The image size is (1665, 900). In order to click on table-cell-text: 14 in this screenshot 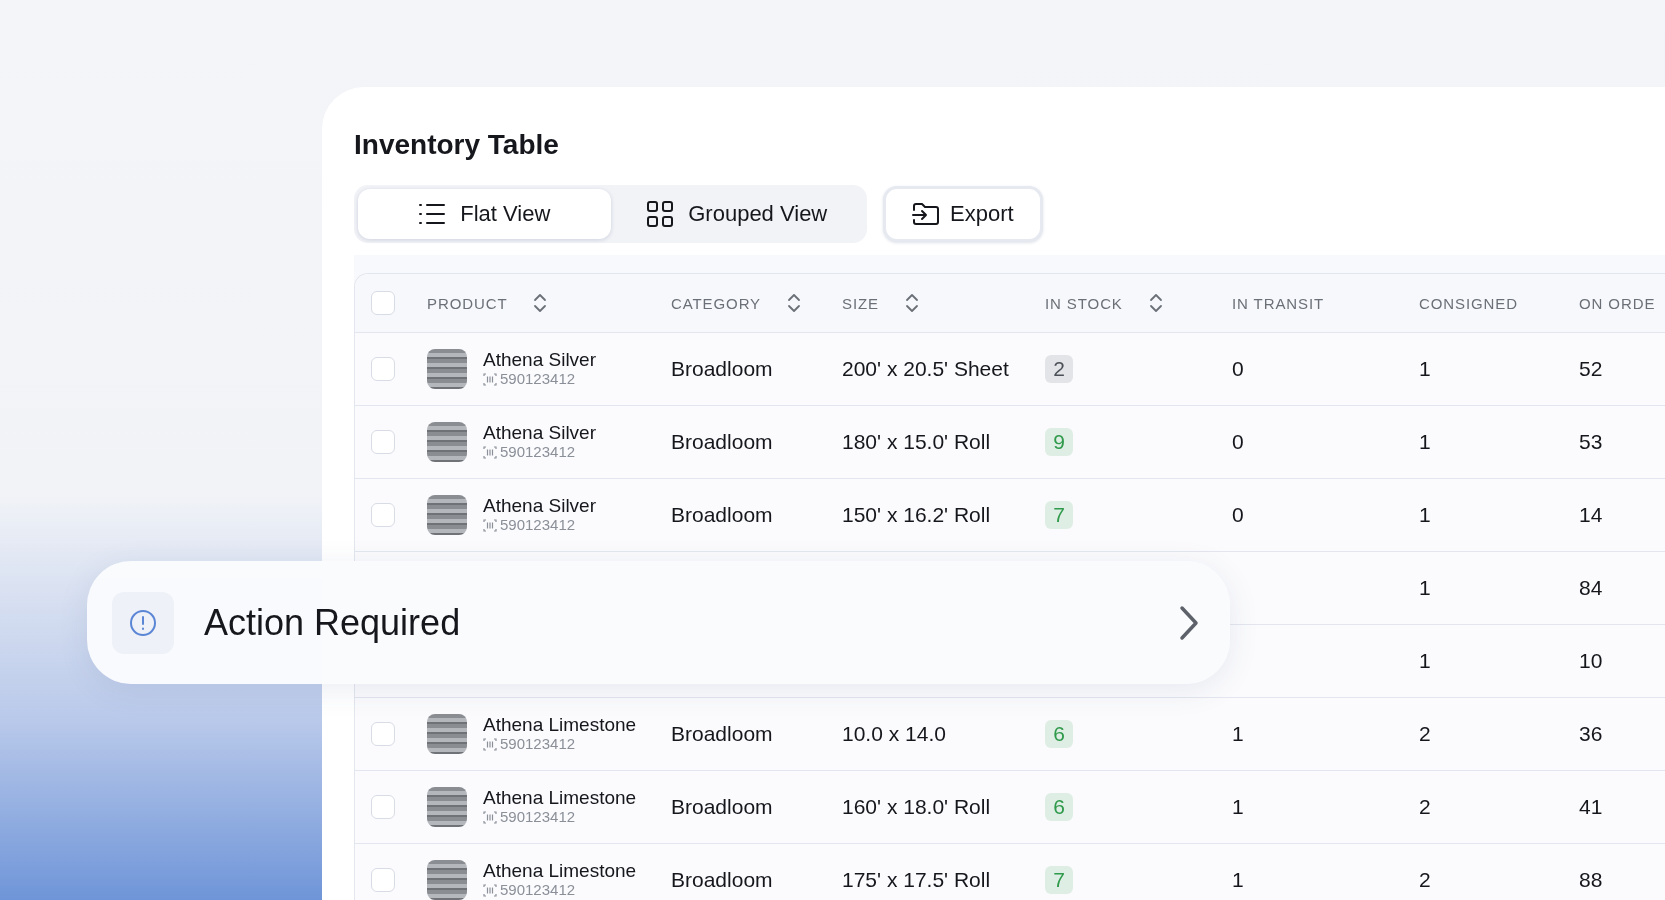, I will do `click(1591, 515)`.